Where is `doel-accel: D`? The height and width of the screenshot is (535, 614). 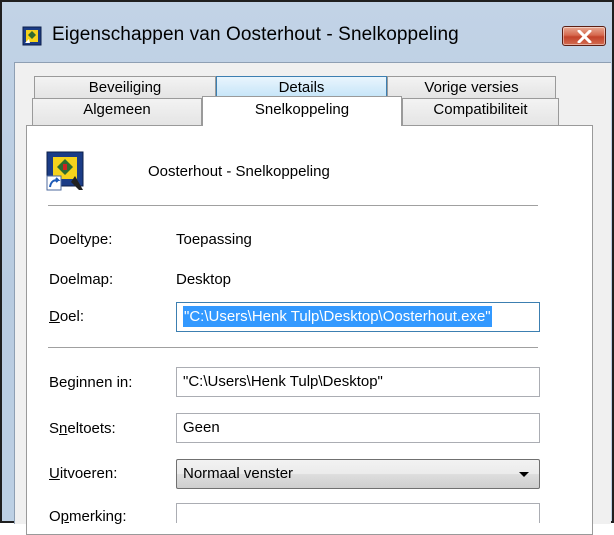
doel-accel: D is located at coordinates (54, 316).